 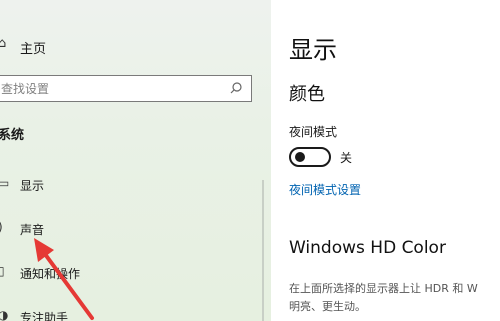 I want to click on sidebar-item-label: 通知和操作, so click(x=50, y=274).